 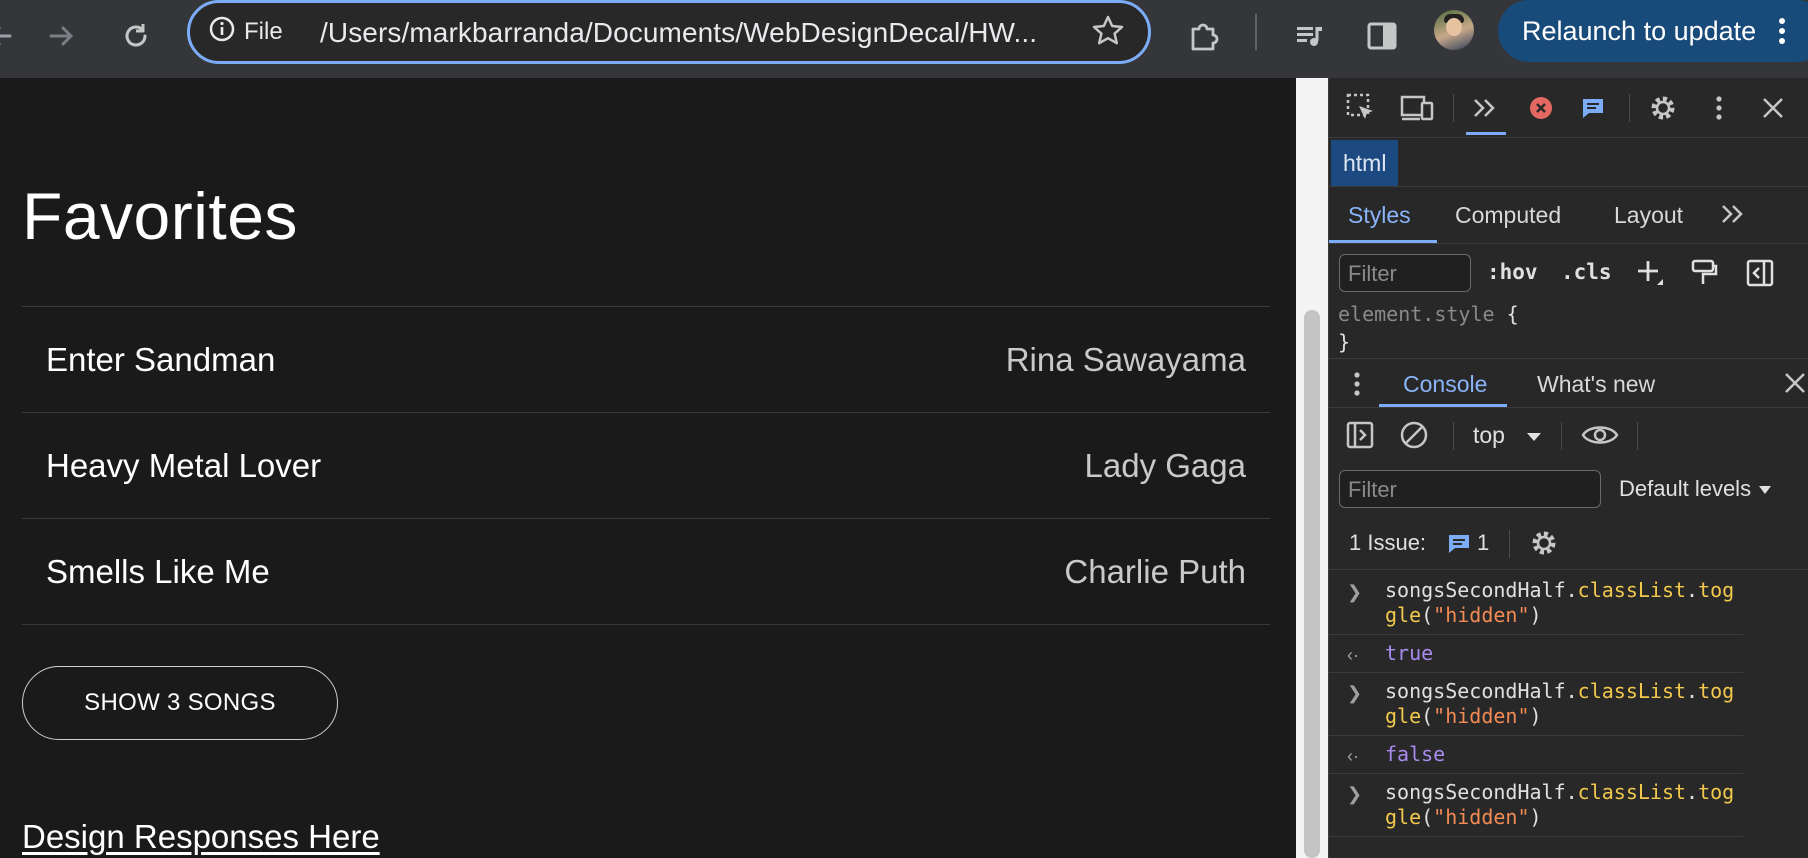 What do you see at coordinates (1382, 36) in the screenshot?
I see `side-panel-icon` at bounding box center [1382, 36].